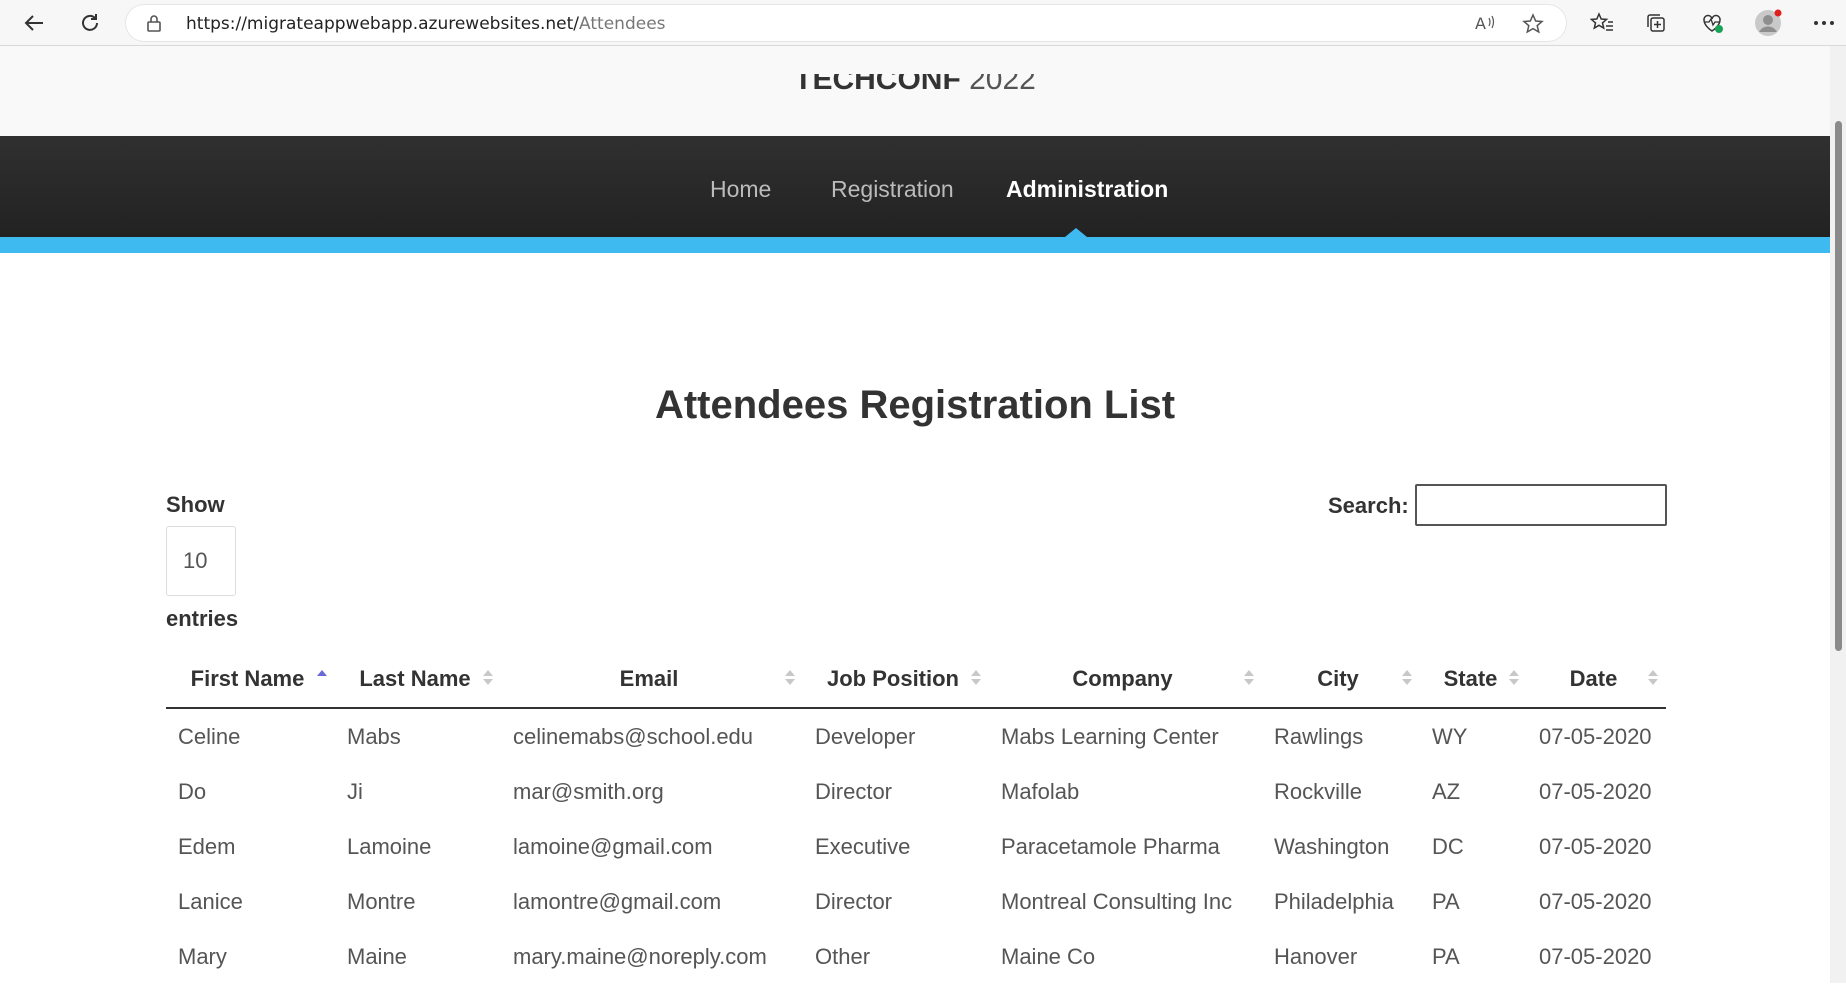 The height and width of the screenshot is (984, 1846). Describe the element at coordinates (1824, 23) in the screenshot. I see `more-options-icon` at that location.